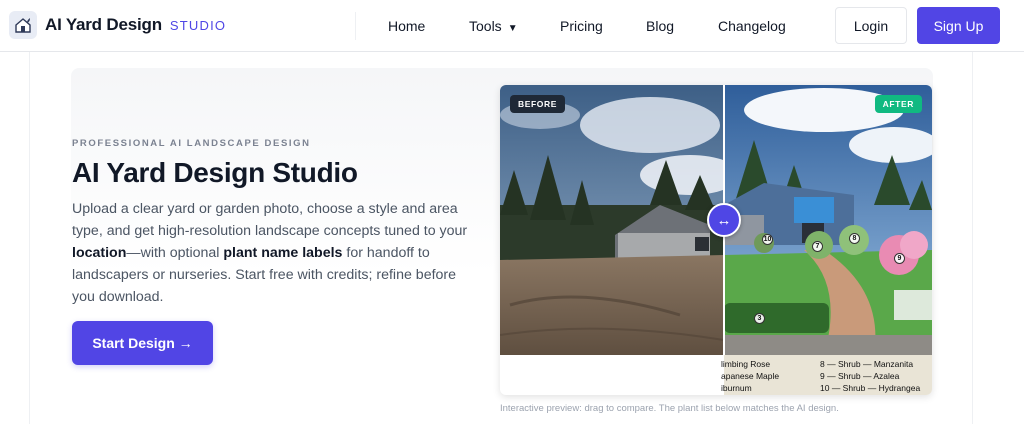 This screenshot has height=424, width=1024. What do you see at coordinates (283, 253) in the screenshot?
I see `desc-bold-labels: plant name labels` at bounding box center [283, 253].